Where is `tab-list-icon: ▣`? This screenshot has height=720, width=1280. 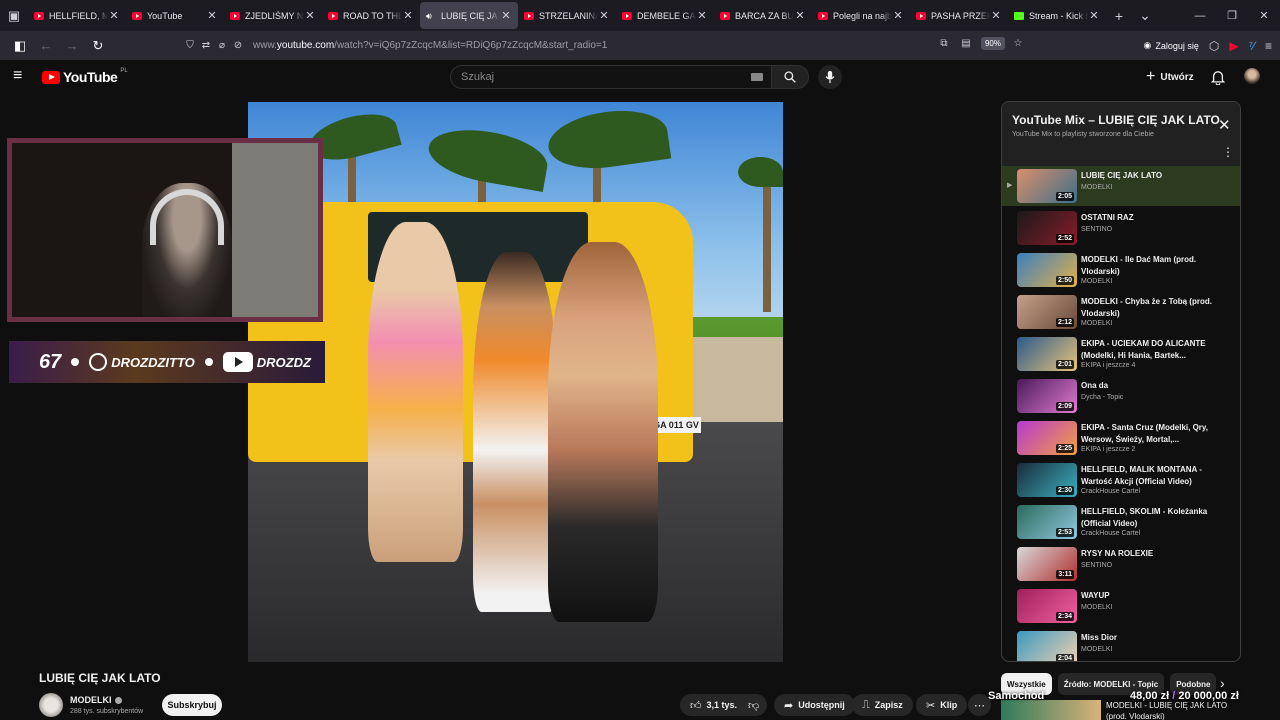
tab-list-icon: ▣ is located at coordinates (14, 15).